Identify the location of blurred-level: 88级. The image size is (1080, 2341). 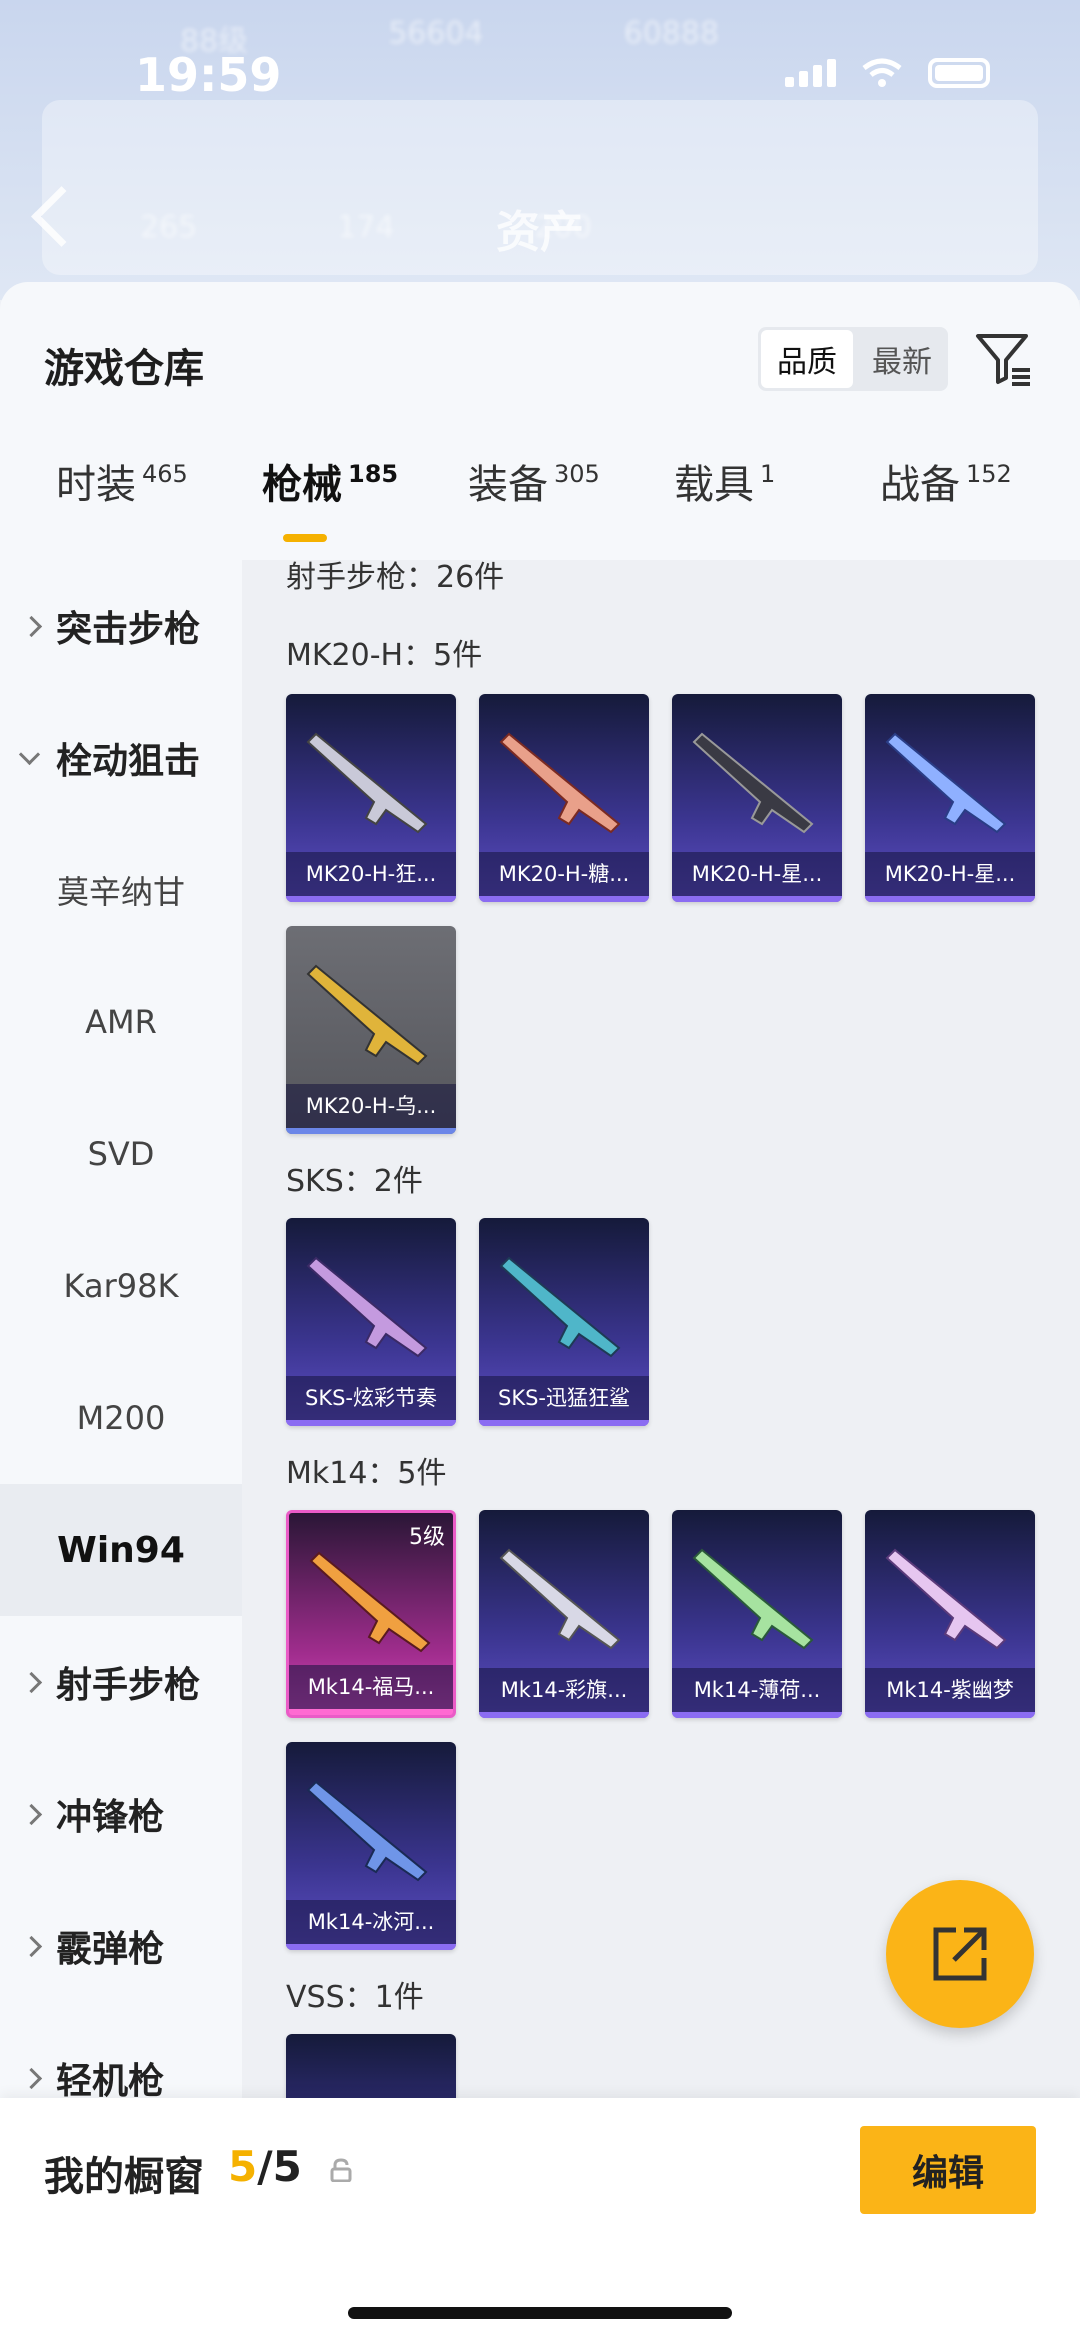
(214, 41).